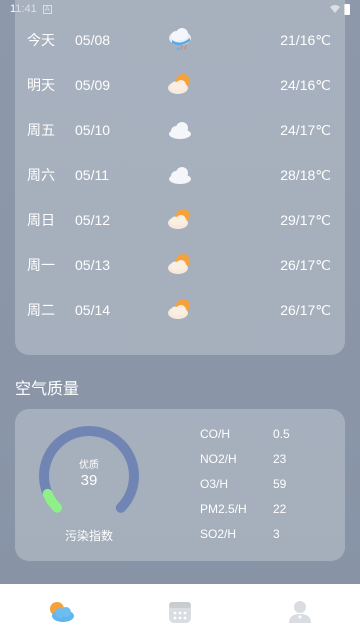 The width and height of the screenshot is (360, 640). Describe the element at coordinates (215, 434) in the screenshot. I see `pollutant-name: CO/H` at that location.